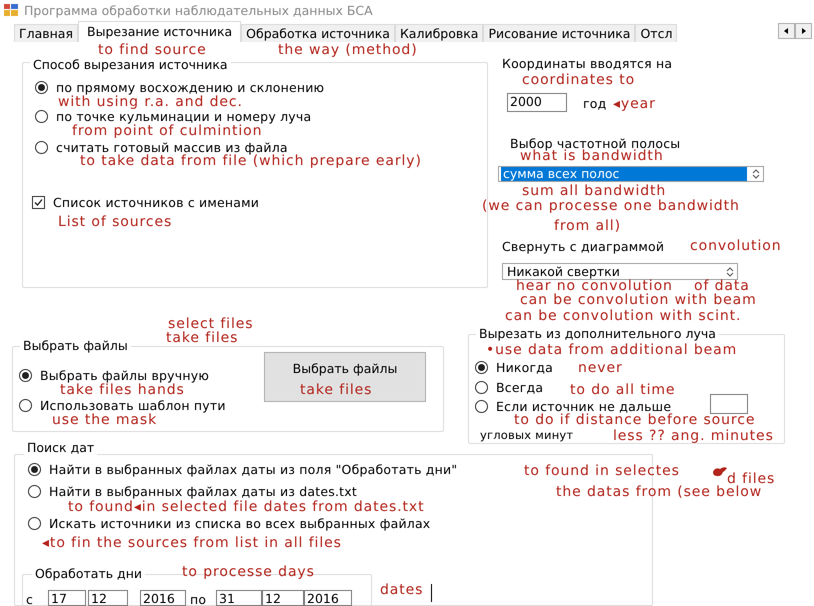  Describe the element at coordinates (594, 191) in the screenshot. I see `annotation-text: sum all bandwidth` at that location.